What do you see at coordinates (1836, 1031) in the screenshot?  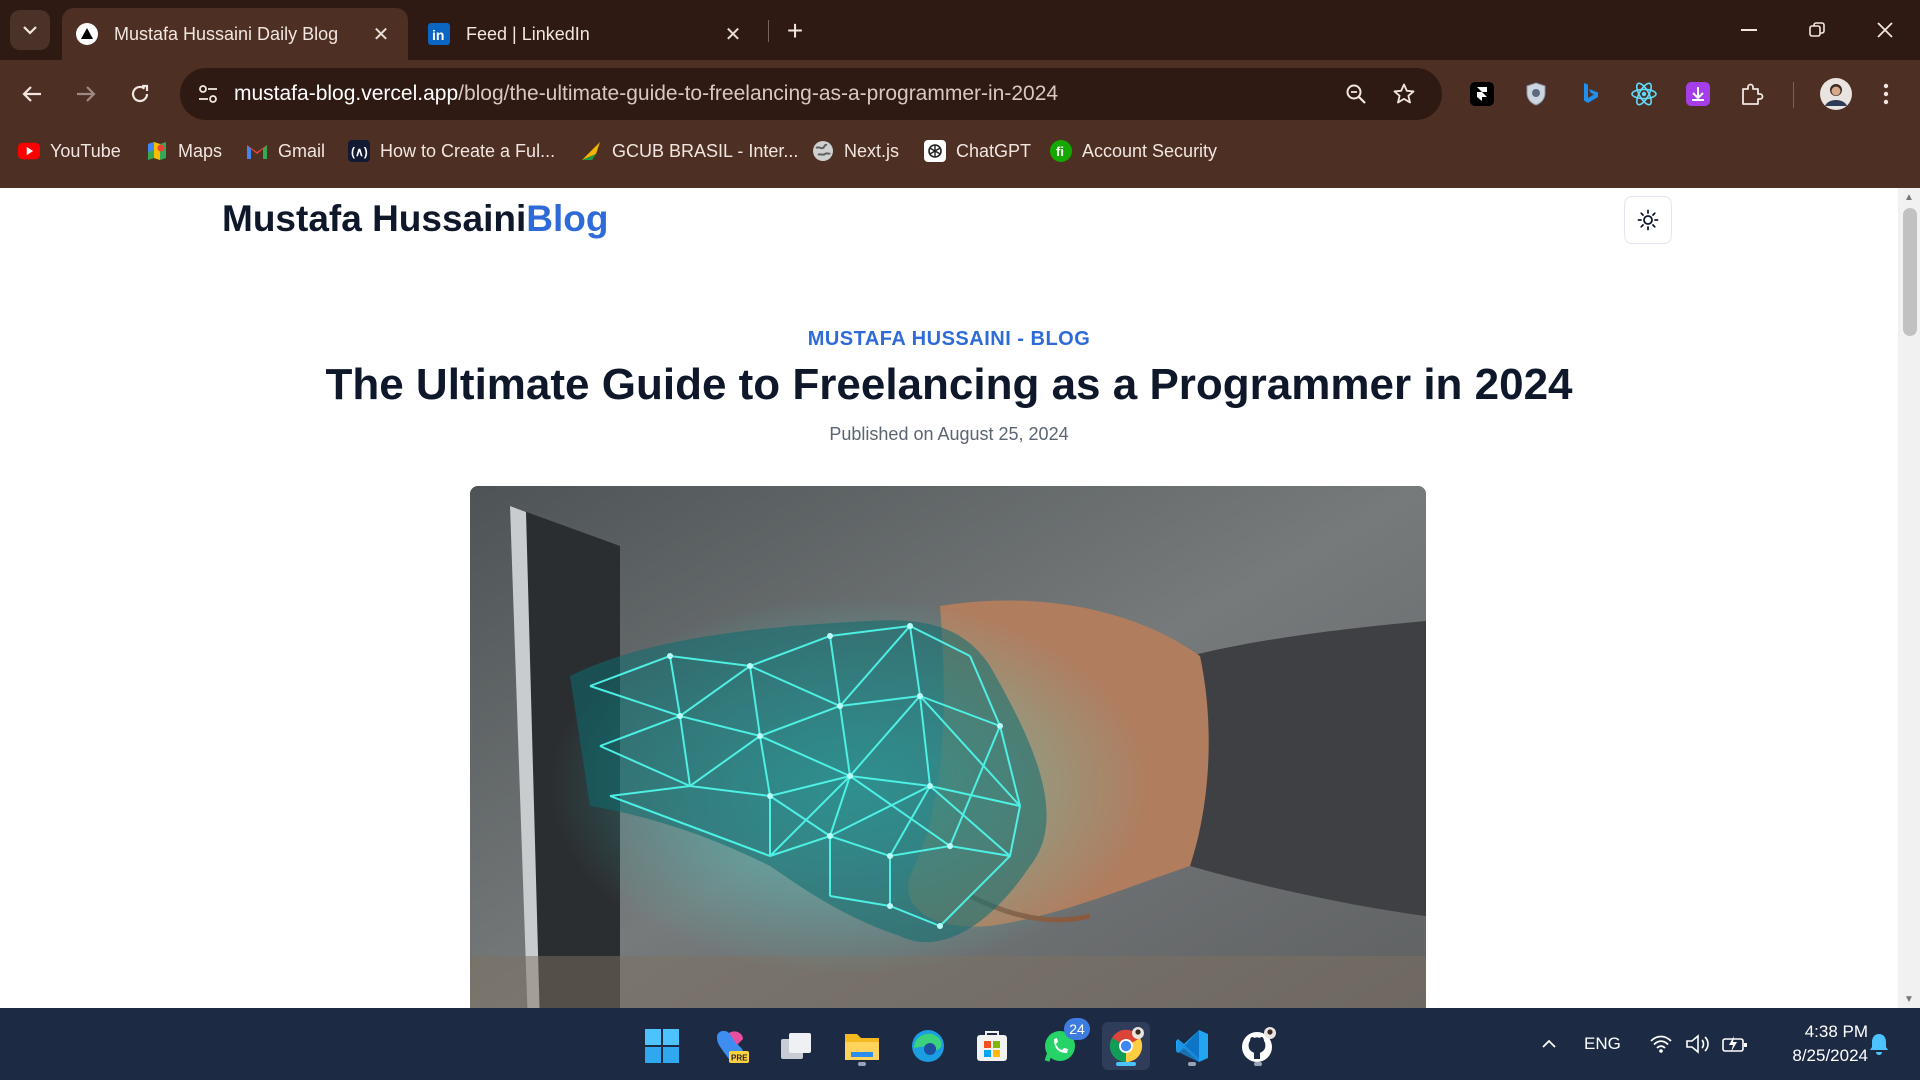 I see `clock-time: 4:38 PM` at bounding box center [1836, 1031].